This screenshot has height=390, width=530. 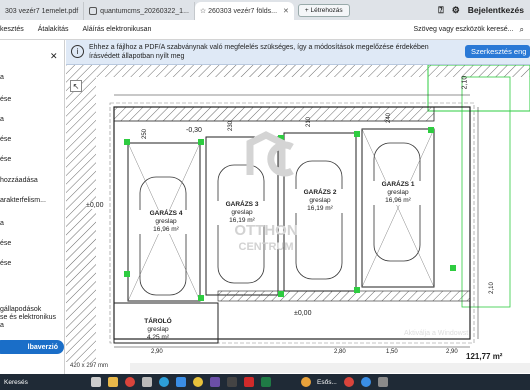 What do you see at coordinates (484, 356) in the screenshot?
I see `bottom-right-area: 121,77 m²` at bounding box center [484, 356].